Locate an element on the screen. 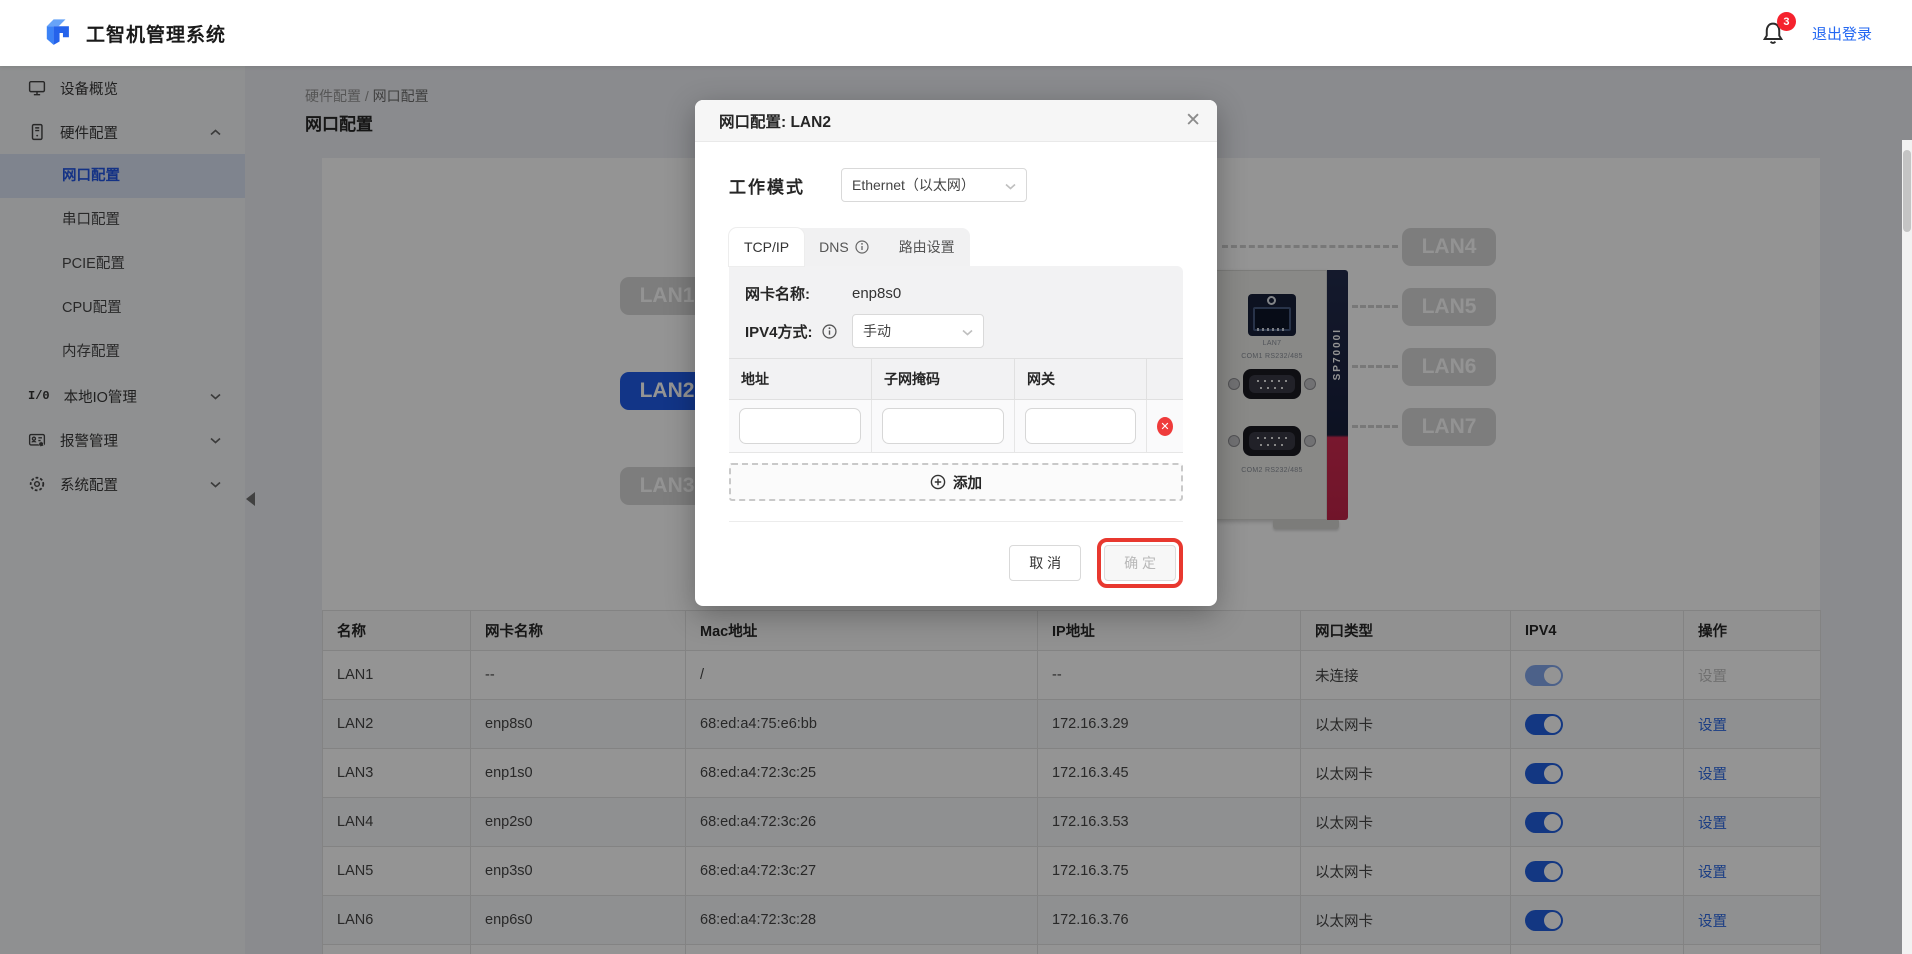 This screenshot has height=954, width=1912. nic-name-value: enp8s0 is located at coordinates (877, 293).